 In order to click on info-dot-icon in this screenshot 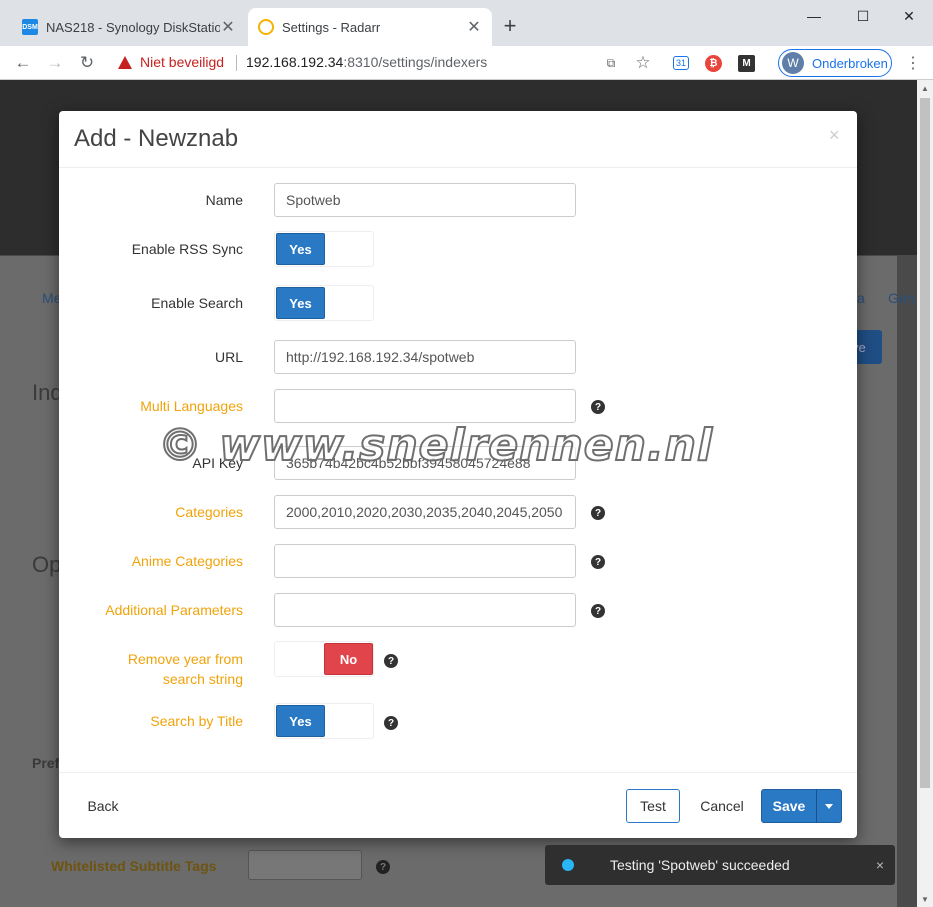, I will do `click(568, 865)`.